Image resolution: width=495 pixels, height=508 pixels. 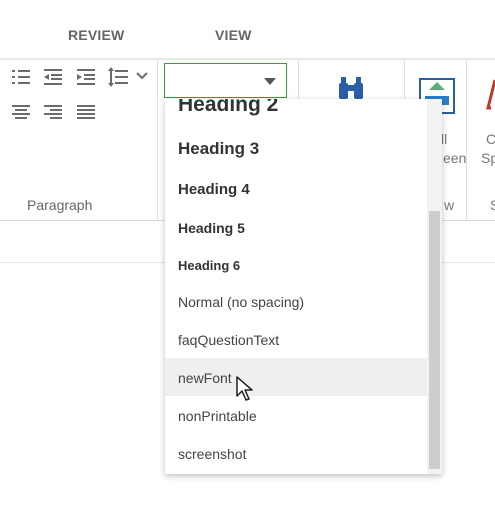 What do you see at coordinates (296, 266) in the screenshot?
I see `style-option-heading-6: Heading 6` at bounding box center [296, 266].